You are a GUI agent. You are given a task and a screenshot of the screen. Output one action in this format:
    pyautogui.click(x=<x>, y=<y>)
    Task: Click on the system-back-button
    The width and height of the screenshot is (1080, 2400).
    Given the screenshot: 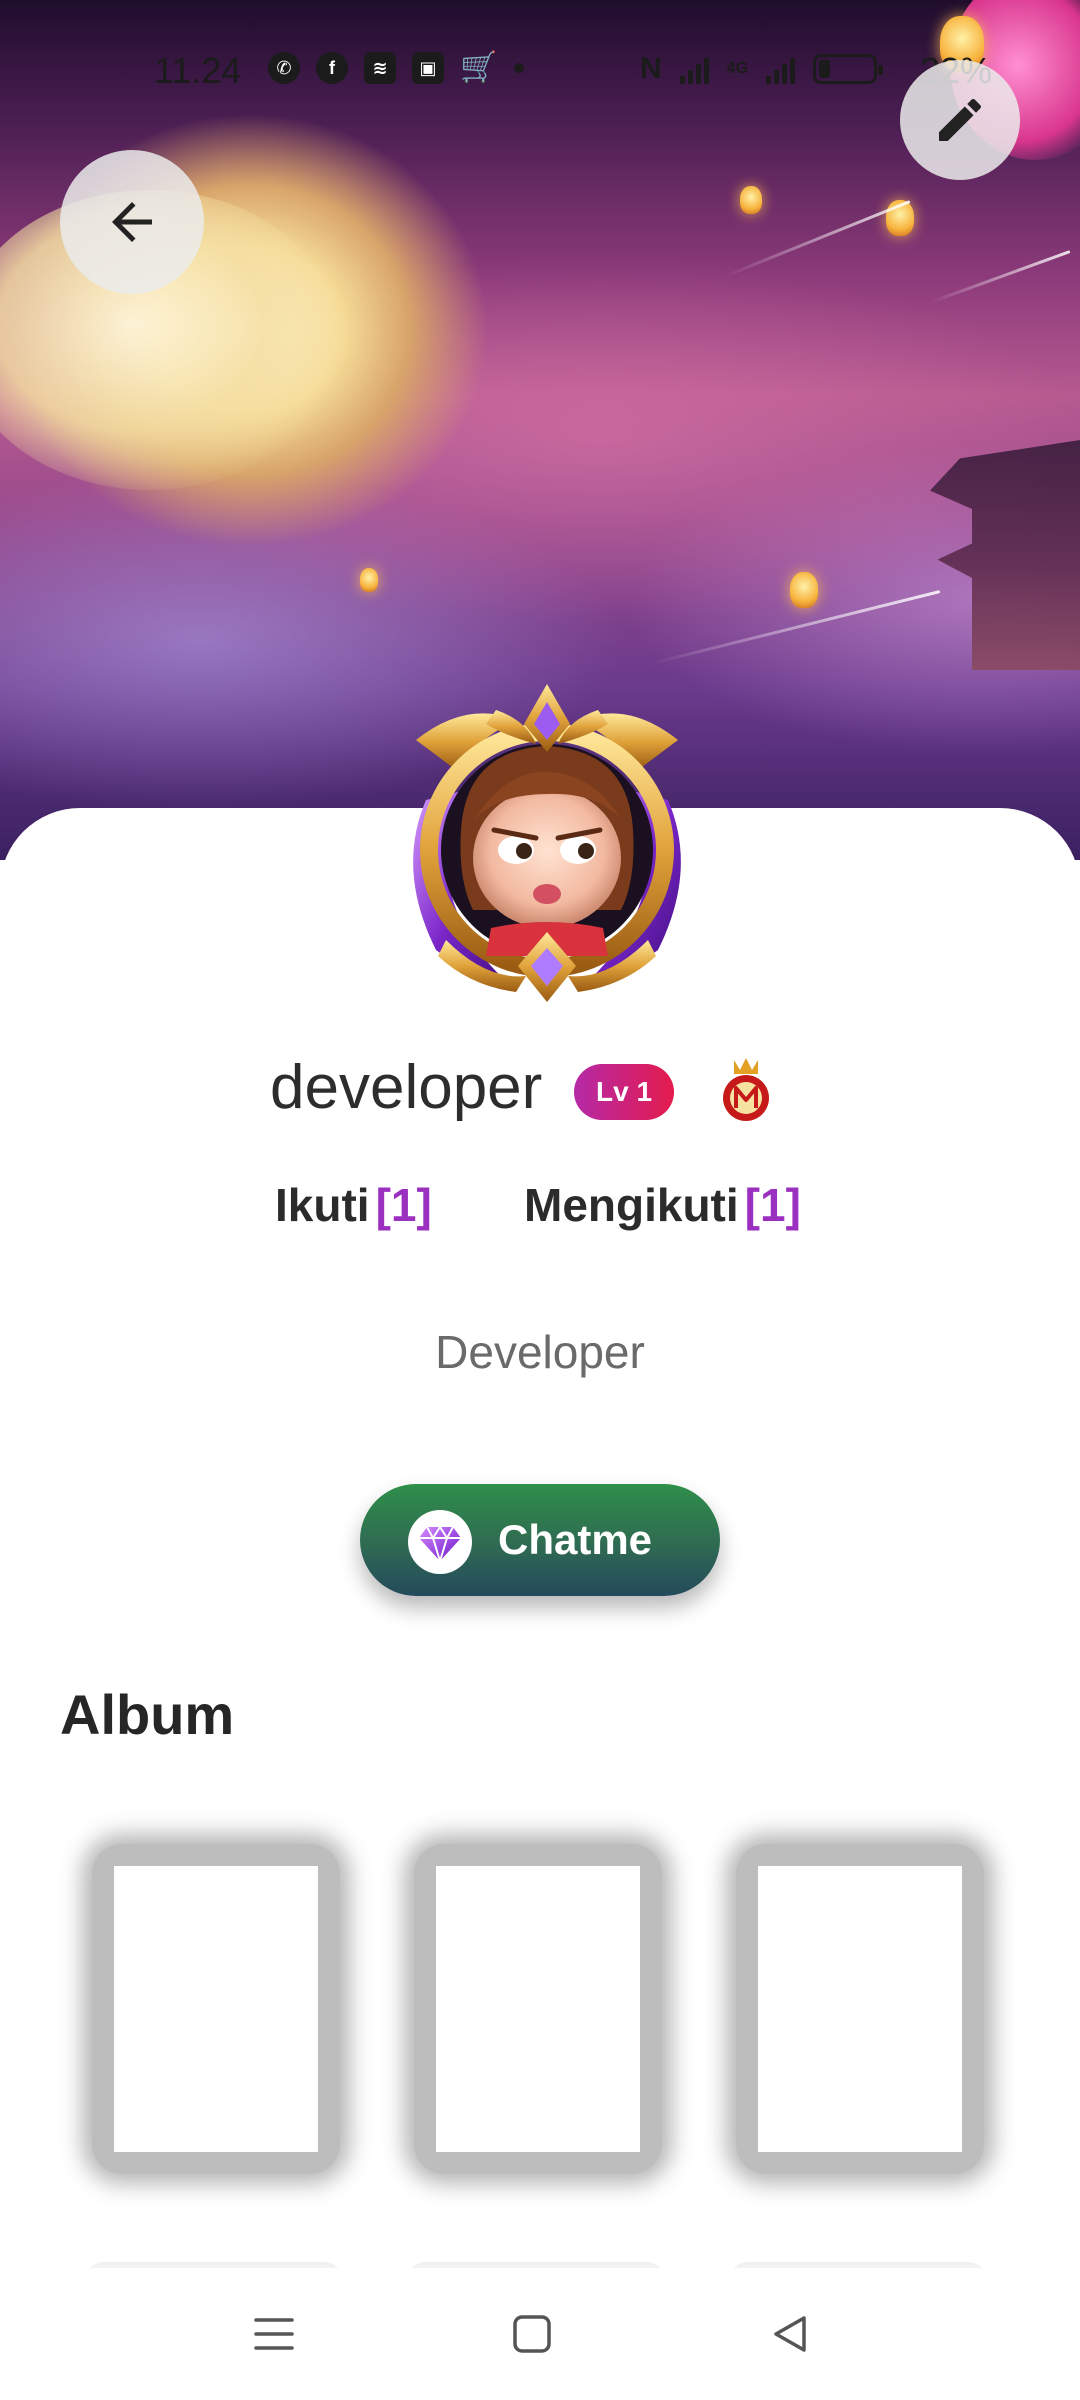 What is the action you would take?
    pyautogui.click(x=790, y=2334)
    